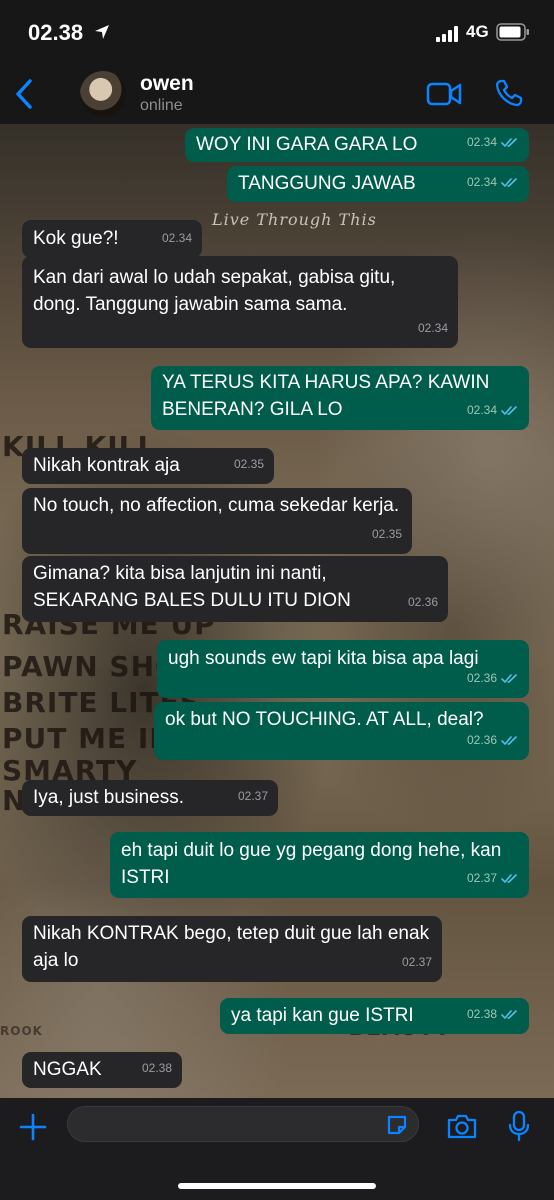 This screenshot has height=1200, width=554. Describe the element at coordinates (324, 719) in the screenshot. I see `message-text: ok but NO TOUCHING. AT ALL, deal?` at that location.